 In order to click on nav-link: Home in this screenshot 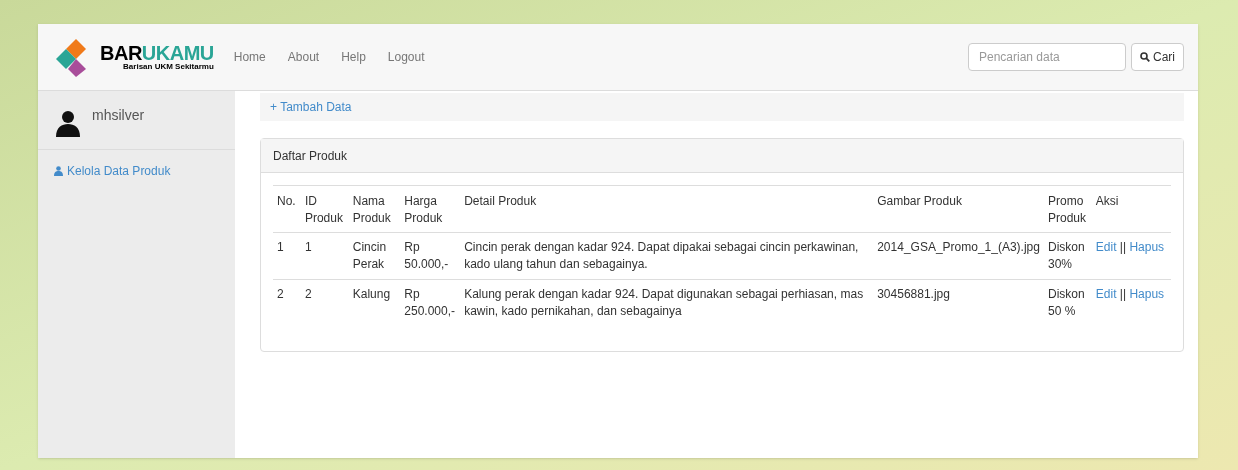, I will do `click(249, 57)`.